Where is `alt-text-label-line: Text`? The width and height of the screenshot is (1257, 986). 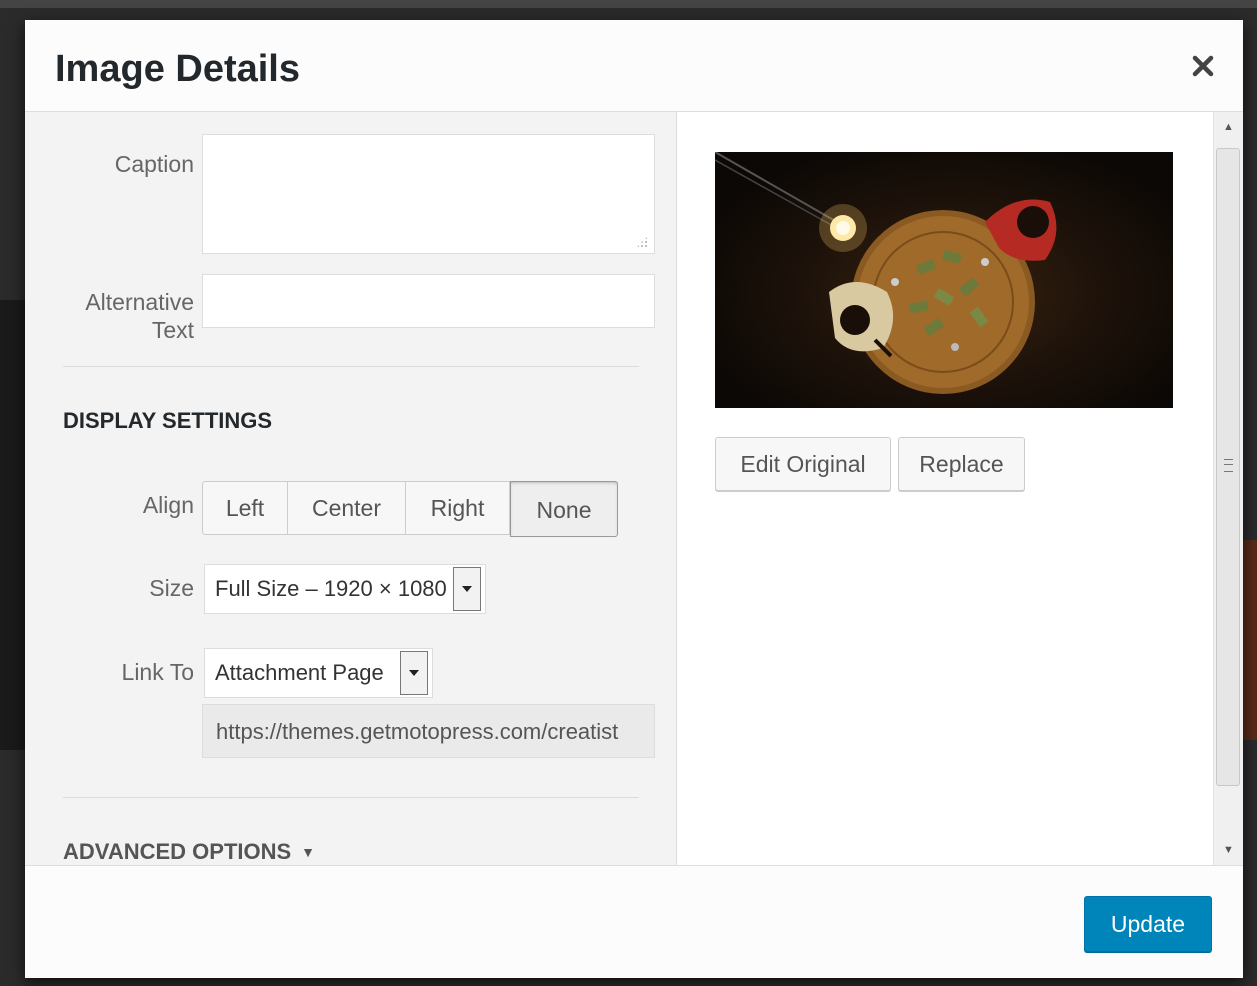
alt-text-label-line: Text is located at coordinates (172, 330).